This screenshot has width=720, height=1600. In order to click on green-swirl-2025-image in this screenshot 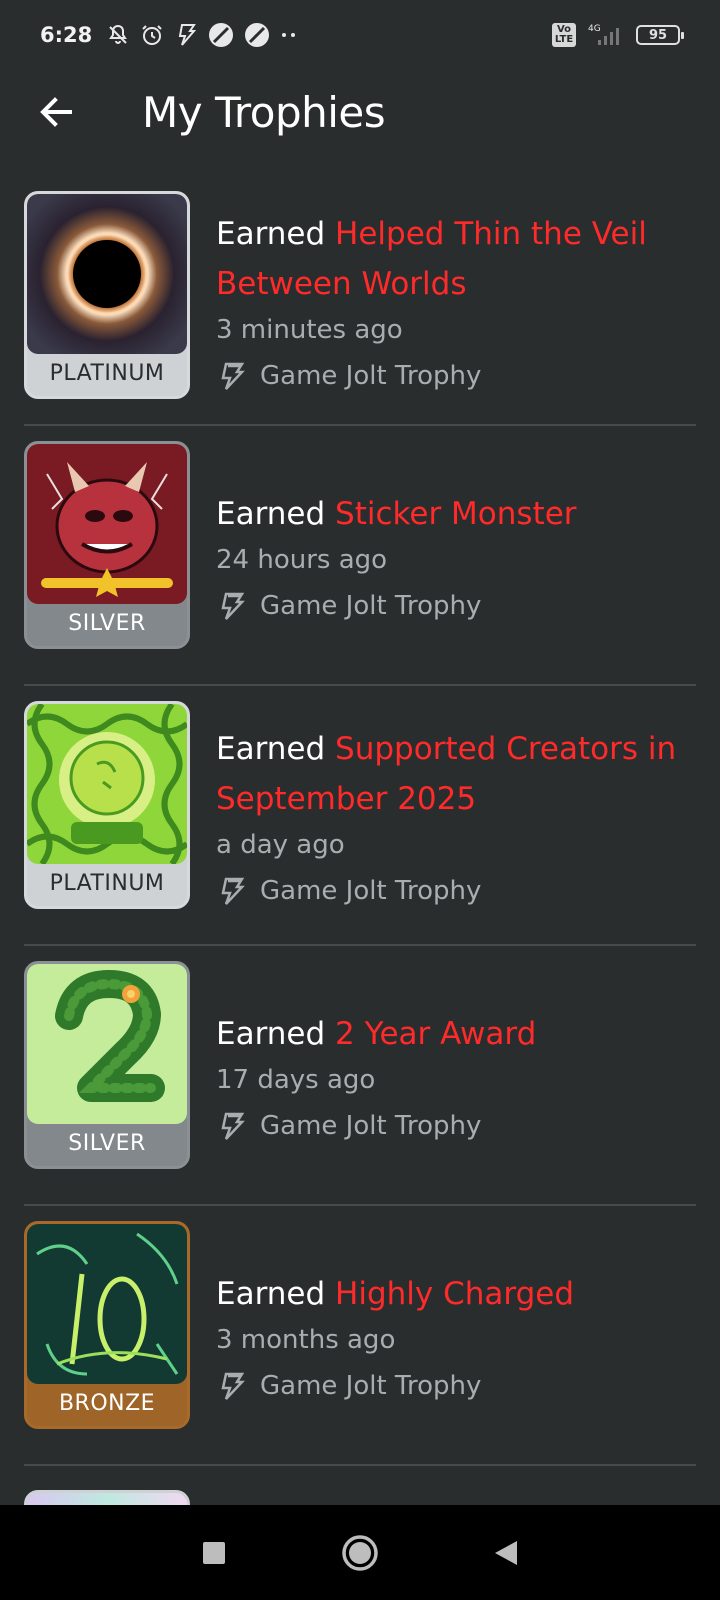, I will do `click(107, 784)`.